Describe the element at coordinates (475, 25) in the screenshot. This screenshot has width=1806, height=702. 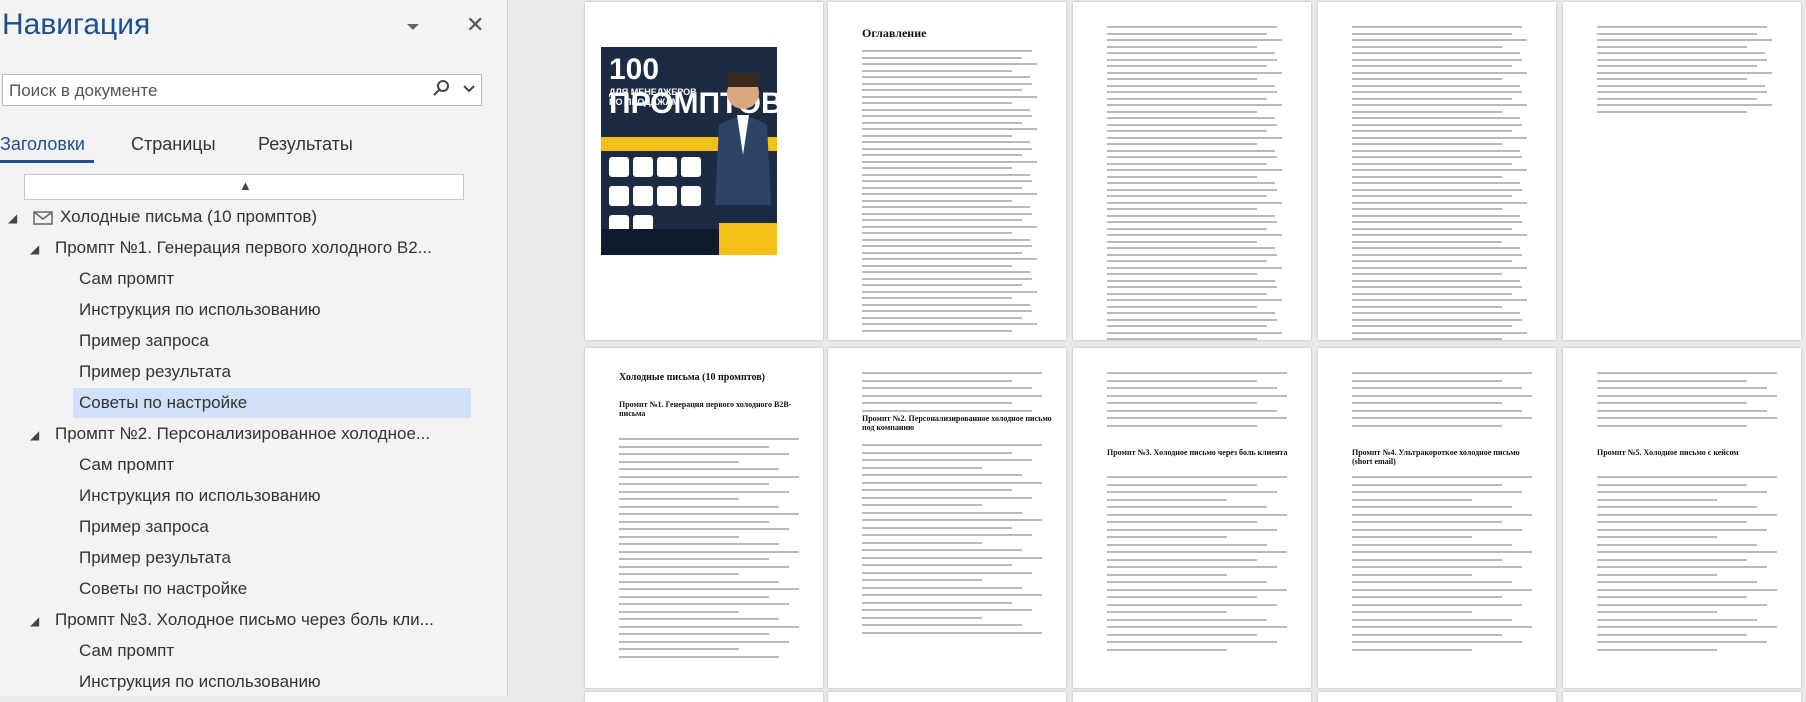
I see `close-icon: ✕` at that location.